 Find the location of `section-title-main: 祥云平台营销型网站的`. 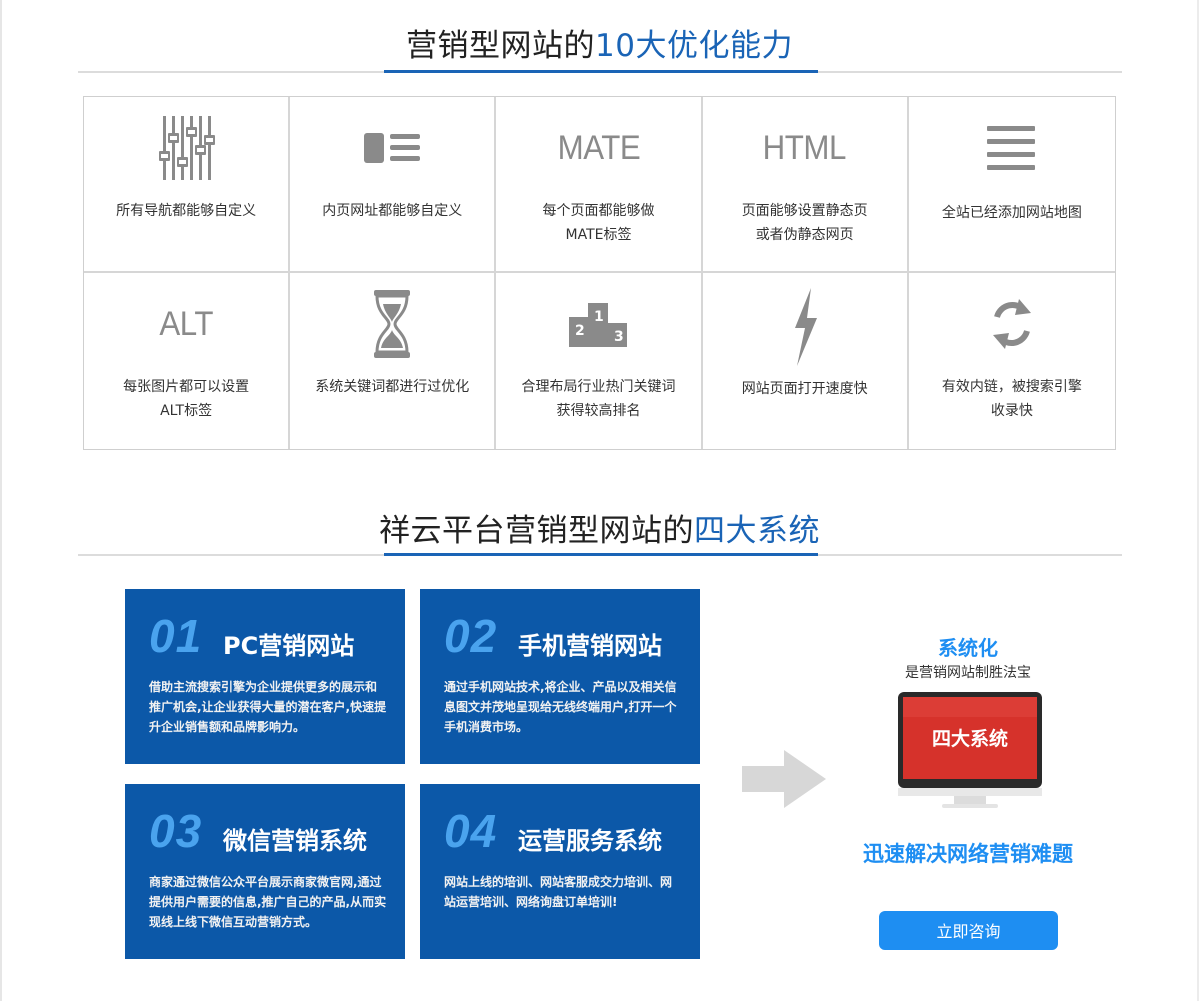

section-title-main: 祥云平台营销型网站的 is located at coordinates (536, 531).